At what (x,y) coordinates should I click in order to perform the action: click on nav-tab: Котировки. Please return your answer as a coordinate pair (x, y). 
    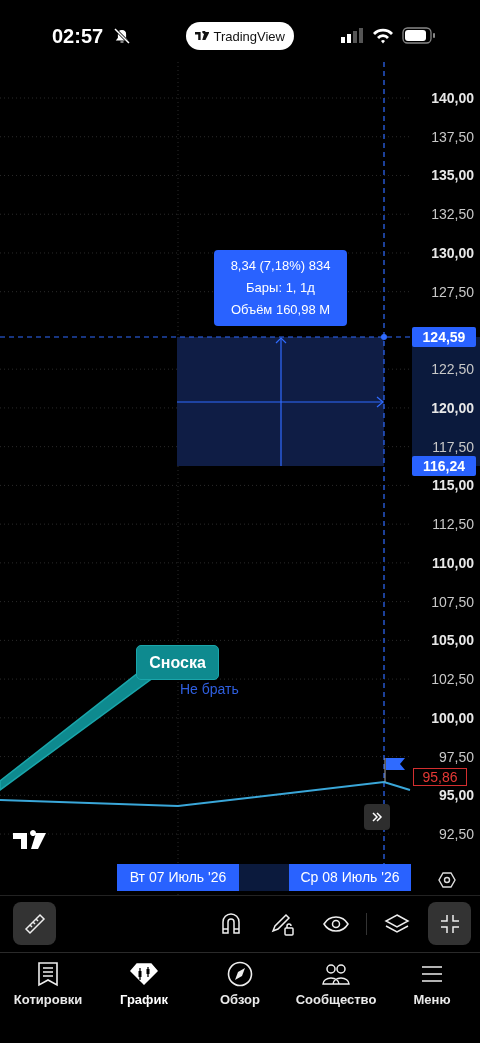
    Looking at the image, I should click on (48, 983).